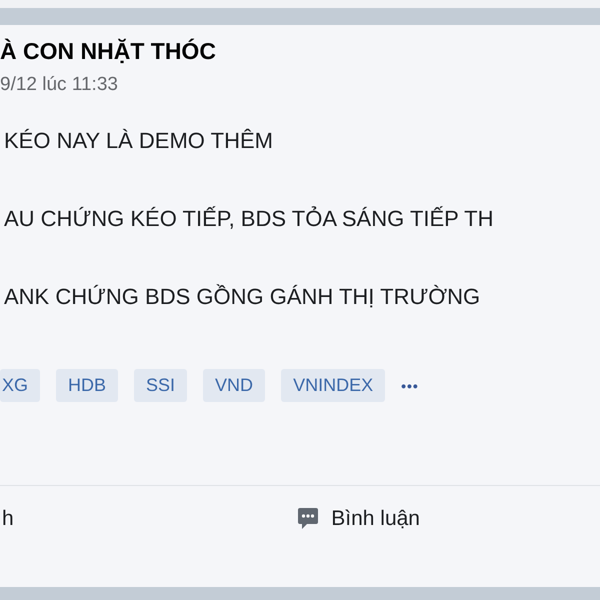 The image size is (600, 600). What do you see at coordinates (59, 85) in the screenshot?
I see `post-timestamp: 9/12 lúc 11:33` at bounding box center [59, 85].